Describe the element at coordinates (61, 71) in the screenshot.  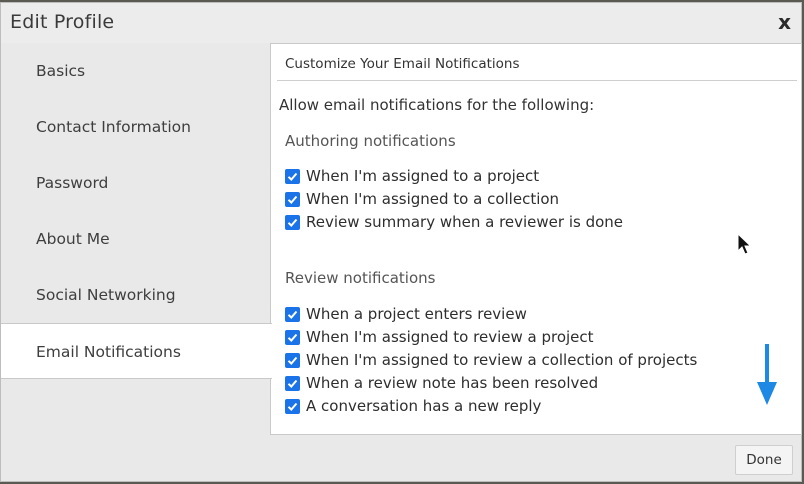
I see `sidebar-item-label: Basics` at that location.